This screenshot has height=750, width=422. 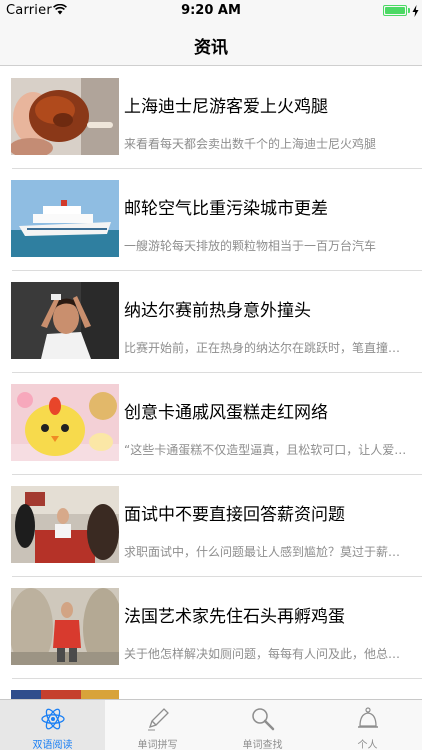 I want to click on news-summary: 求职面试中，什么问题最让人感到尴尬？莫过于薪资问题, so click(x=266, y=552).